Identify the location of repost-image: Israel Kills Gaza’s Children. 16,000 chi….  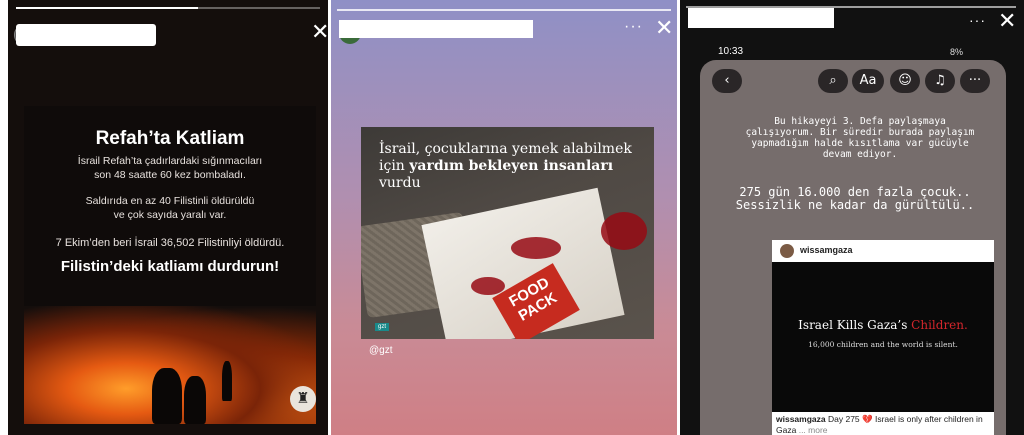
(883, 337).